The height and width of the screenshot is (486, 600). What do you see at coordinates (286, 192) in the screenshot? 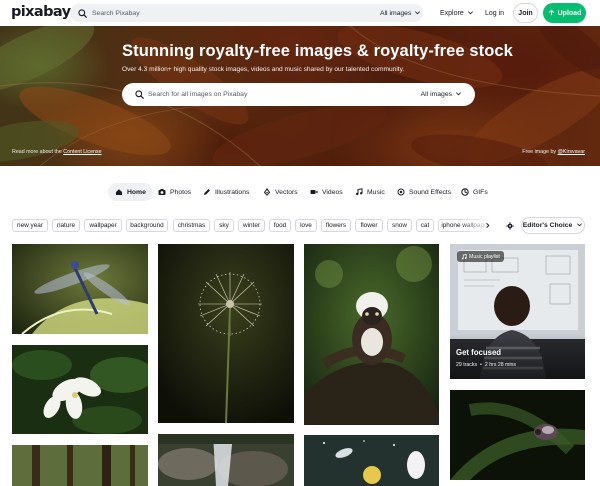
I see `tab-label: Vectors` at bounding box center [286, 192].